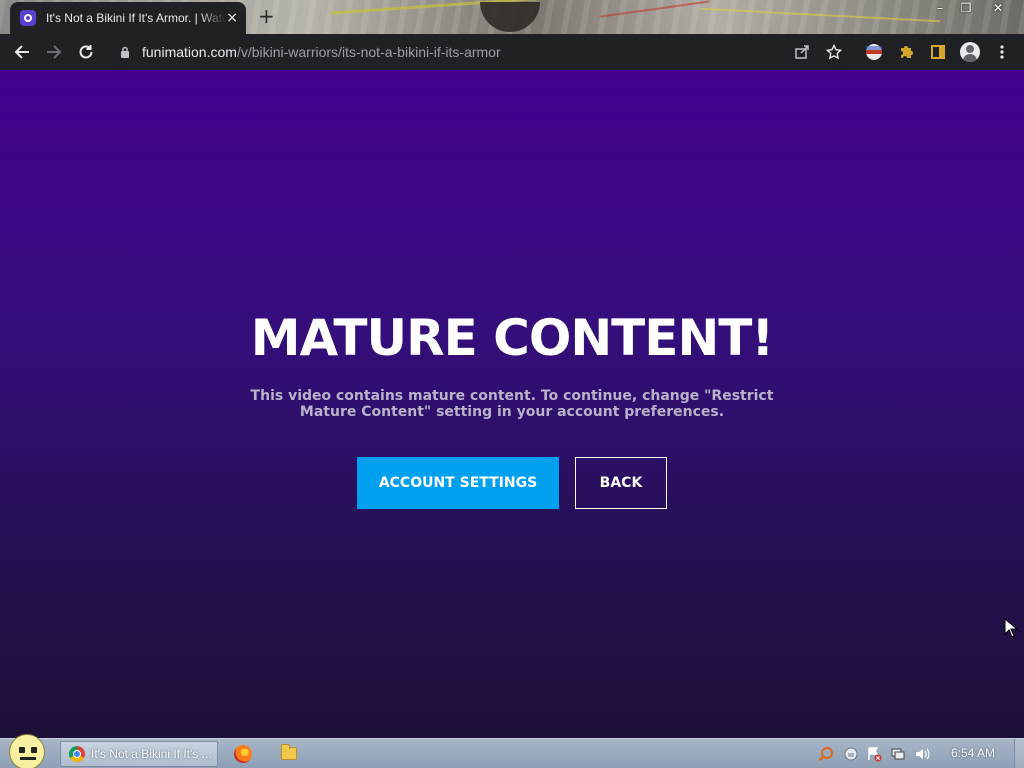  Describe the element at coordinates (874, 52) in the screenshot. I see `extension-flag-icon` at that location.